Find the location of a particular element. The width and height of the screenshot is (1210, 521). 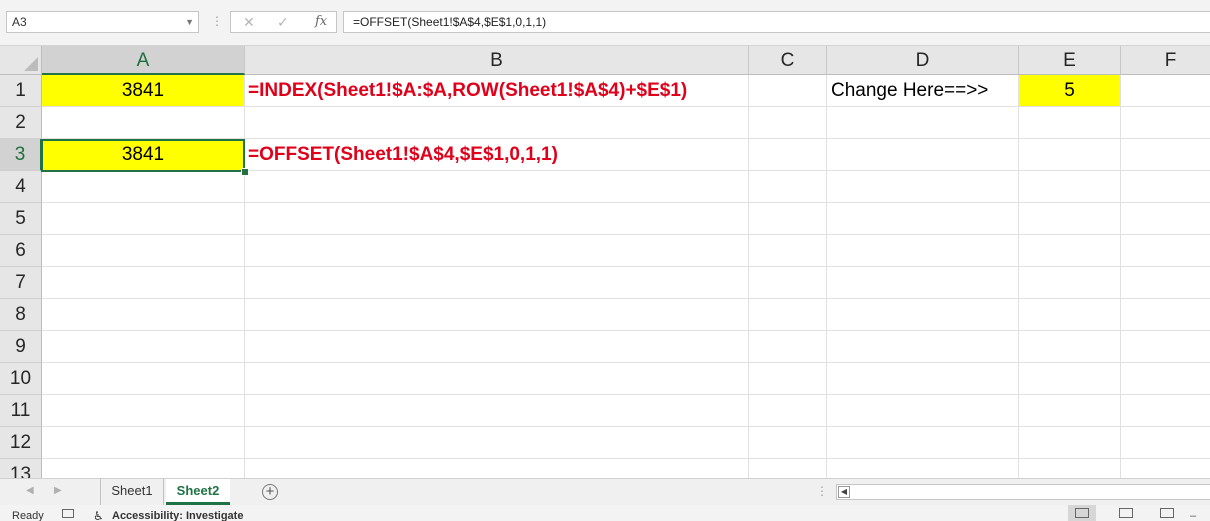

next-sheet-icon: ▶ is located at coordinates (58, 491).